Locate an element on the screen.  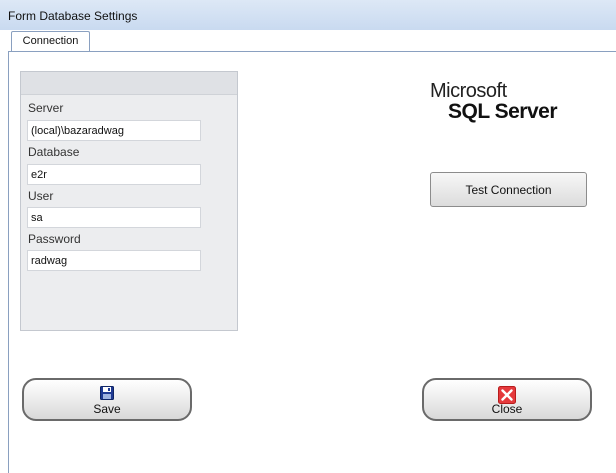
panel-header is located at coordinates (129, 83).